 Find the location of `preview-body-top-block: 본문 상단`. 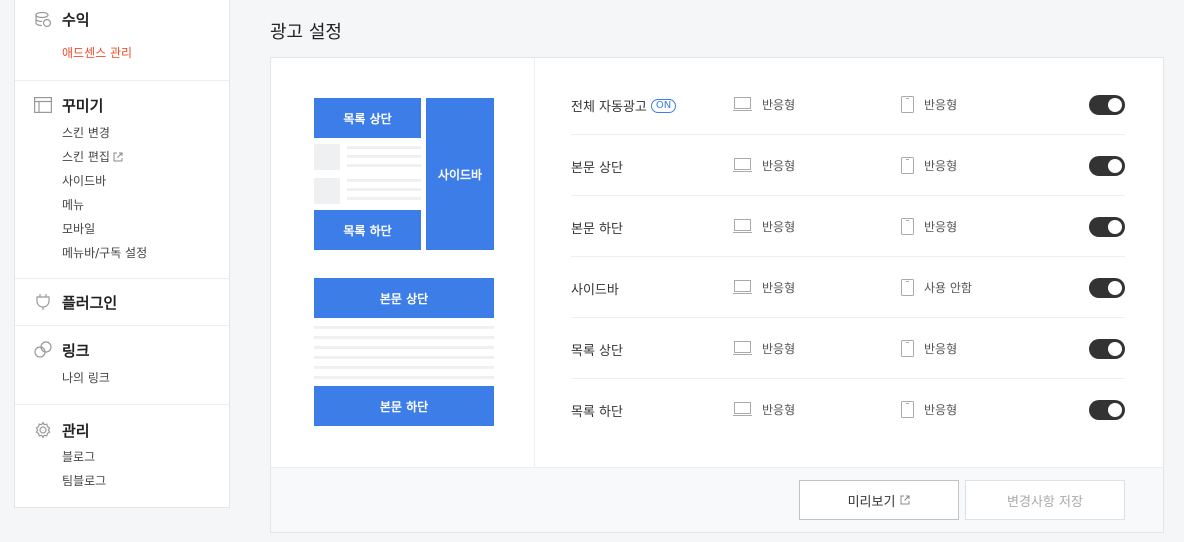

preview-body-top-block: 본문 상단 is located at coordinates (404, 298).